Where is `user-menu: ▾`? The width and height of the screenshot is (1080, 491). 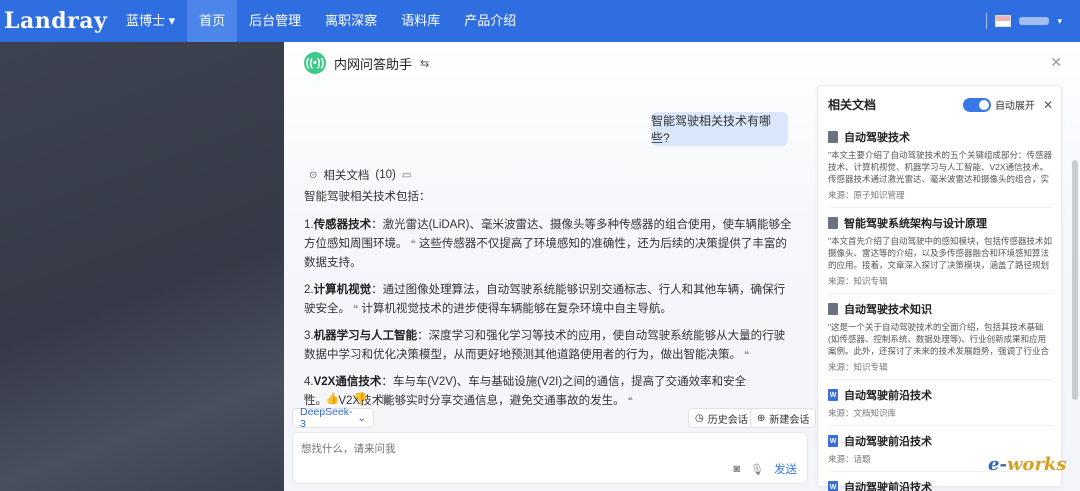 user-menu: ▾ is located at coordinates (1024, 21).